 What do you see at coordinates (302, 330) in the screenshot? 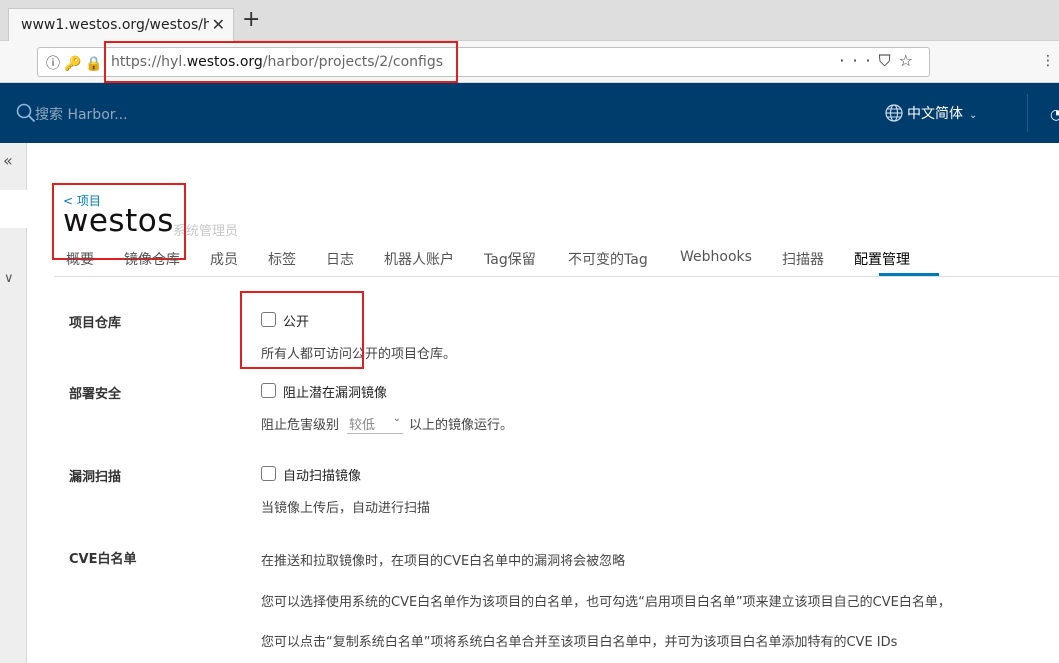
I see `annotation-box-public` at bounding box center [302, 330].